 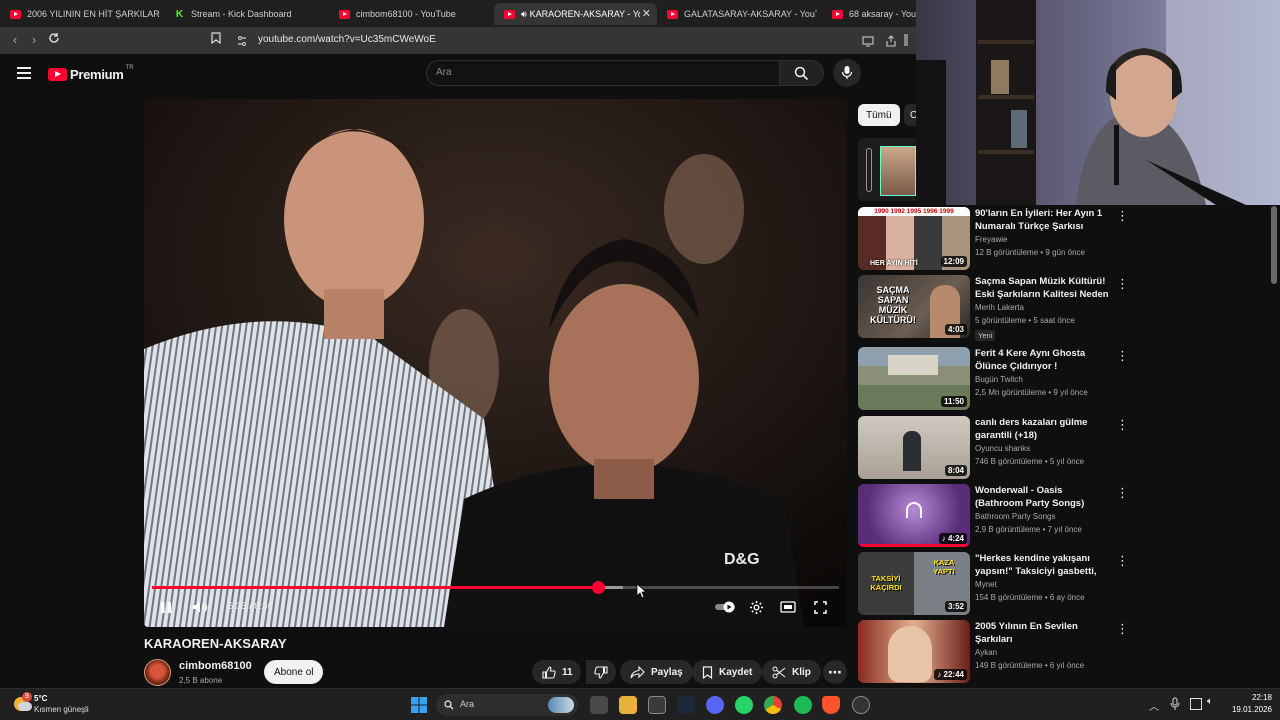 What do you see at coordinates (831, 705) in the screenshot?
I see `brave-icon` at bounding box center [831, 705].